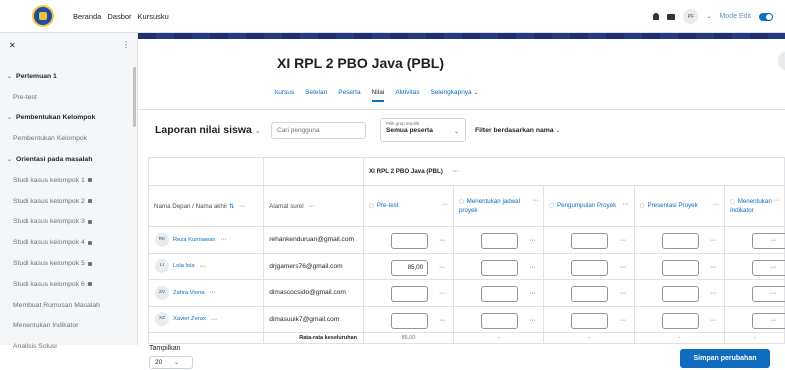  Describe the element at coordinates (126, 44) in the screenshot. I see `kebab-menu-icon: ⋮` at that location.